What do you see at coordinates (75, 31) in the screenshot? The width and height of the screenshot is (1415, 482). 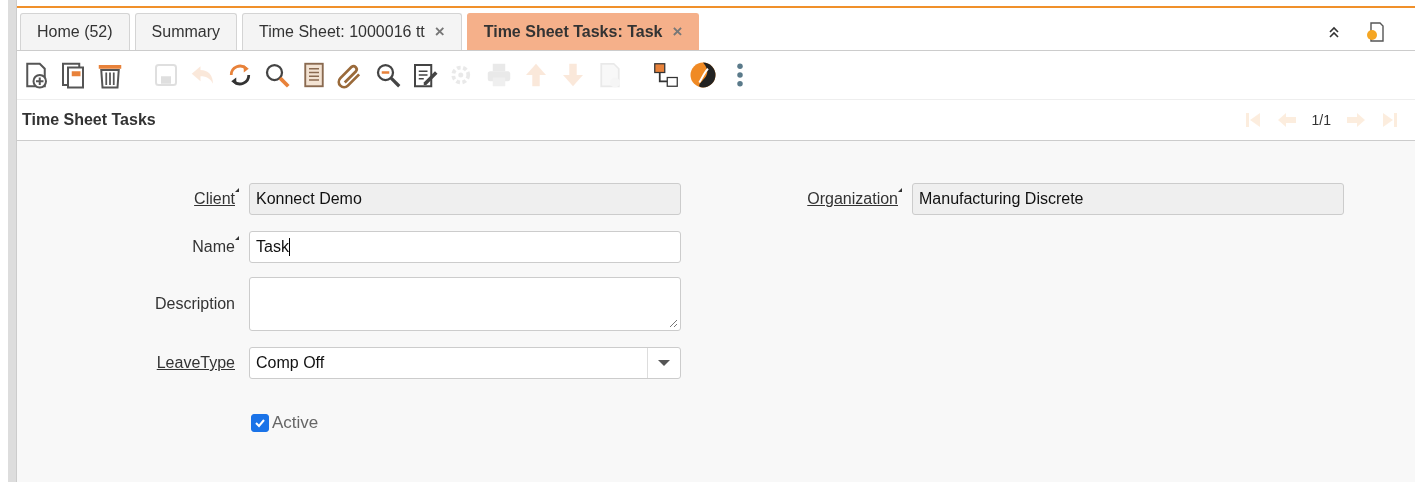 I see `tab: Home (52)` at bounding box center [75, 31].